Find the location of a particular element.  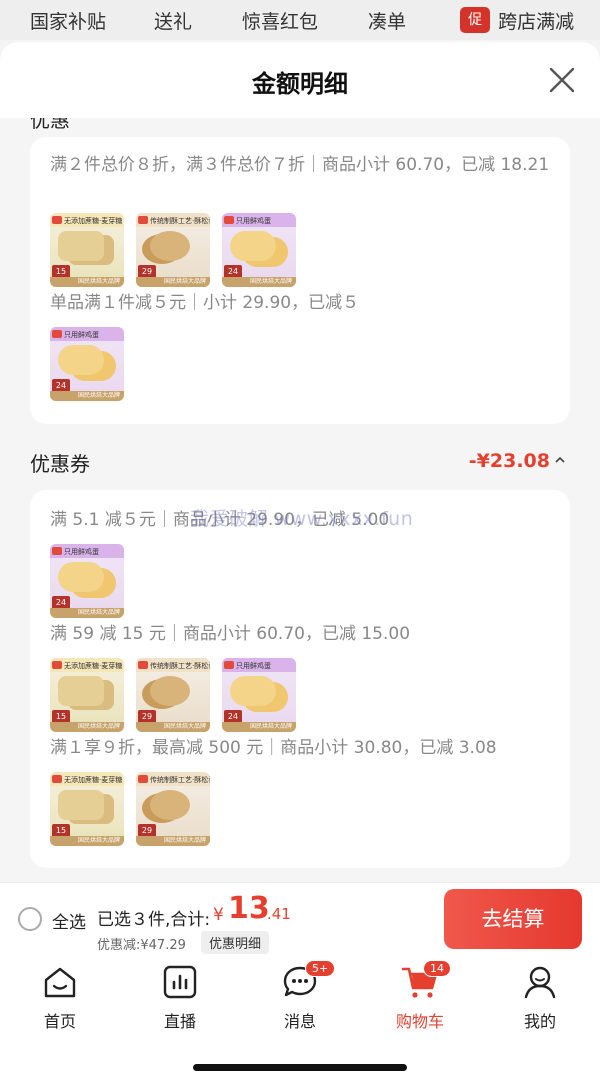

category-item: 惊喜红包 is located at coordinates (280, 20).